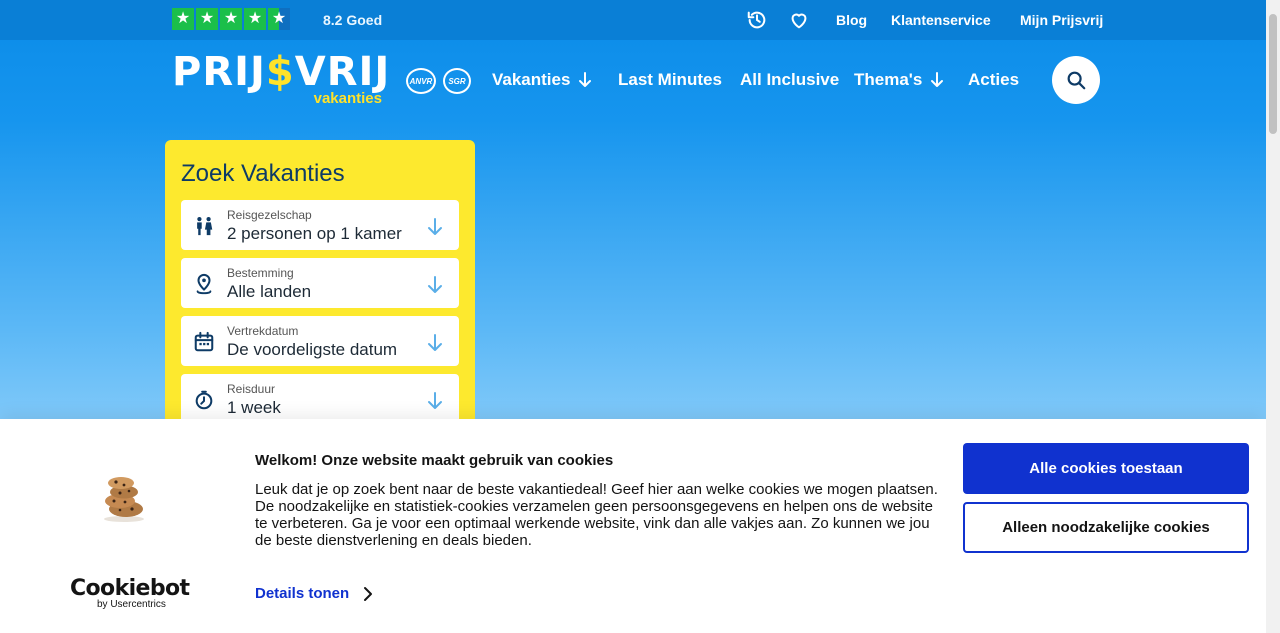 The width and height of the screenshot is (1280, 633). I want to click on people-icon, so click(205, 226).